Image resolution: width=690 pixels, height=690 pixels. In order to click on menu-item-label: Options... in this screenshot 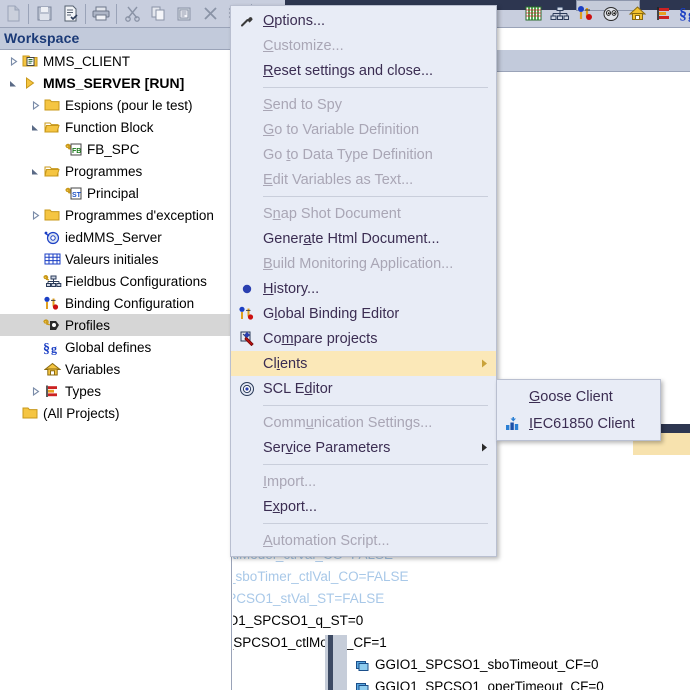, I will do `click(294, 20)`.